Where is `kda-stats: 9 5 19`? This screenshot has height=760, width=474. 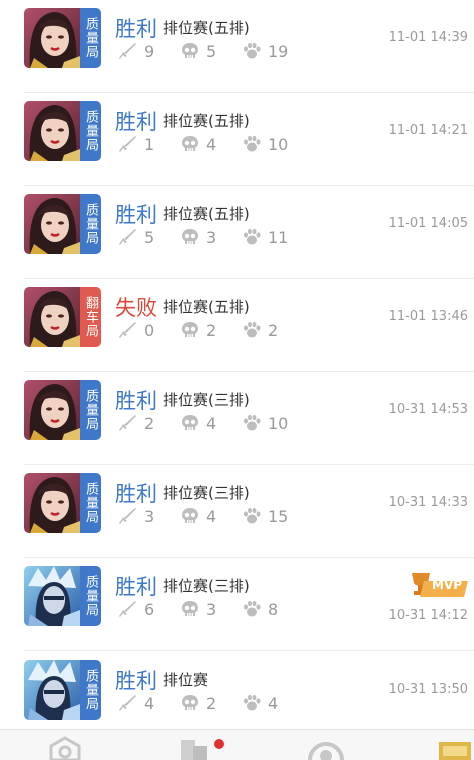
kda-stats: 9 5 19 is located at coordinates (213, 51).